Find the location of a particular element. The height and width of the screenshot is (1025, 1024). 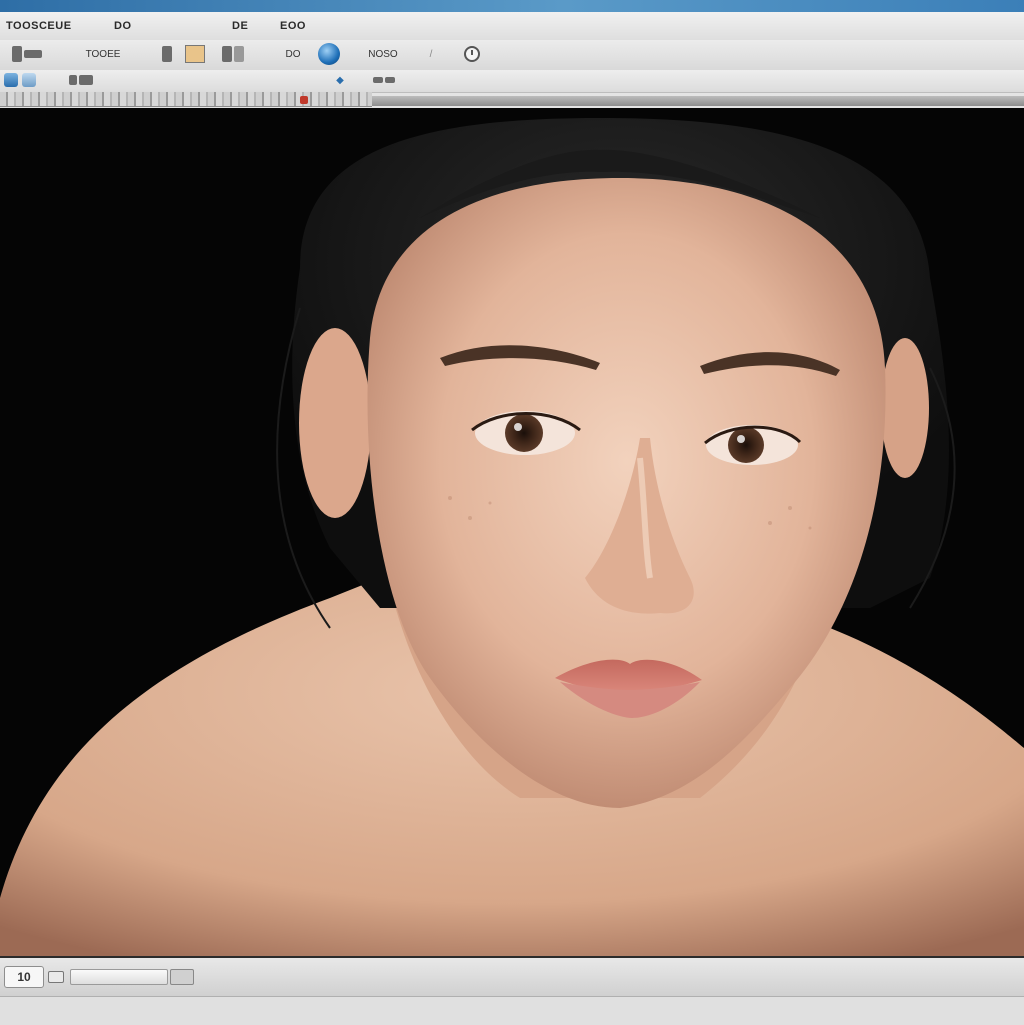

window-bottom-edge is located at coordinates (512, 1010).